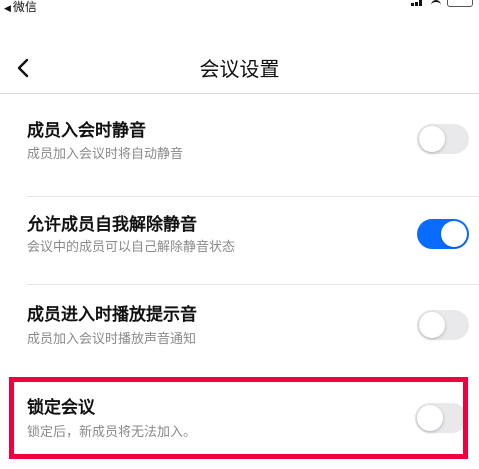  I want to click on back-triangle-icon: ◀, so click(7, 9).